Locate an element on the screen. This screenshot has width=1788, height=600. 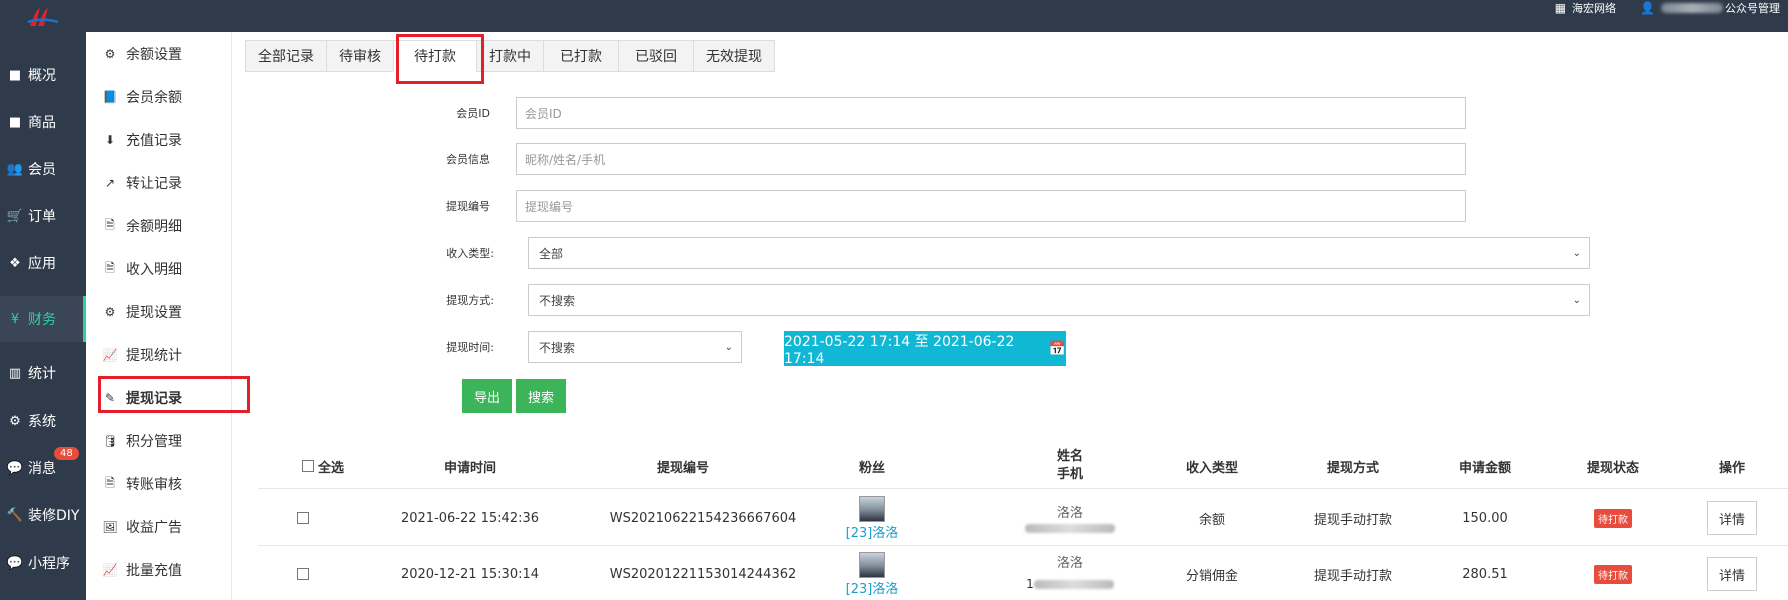
nav-main-diy: 🔨 装修DIY is located at coordinates (43, 515).